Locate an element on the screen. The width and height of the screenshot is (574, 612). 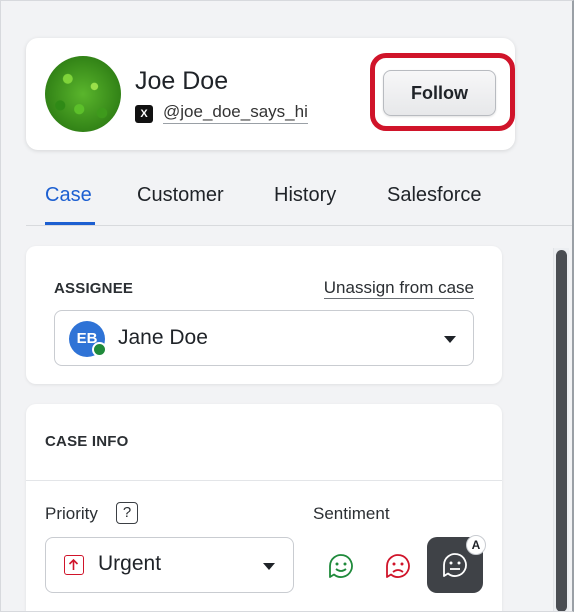
case-tabs: Case Customer History Salesforce is located at coordinates (300, 202).